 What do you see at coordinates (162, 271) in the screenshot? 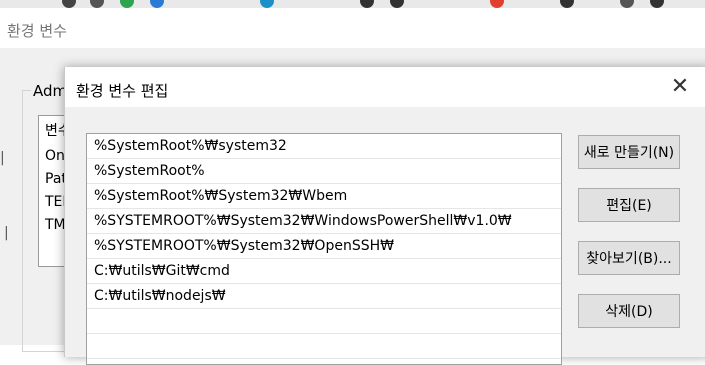
I see `entry-text: C:₩utils₩Git₩cmd` at bounding box center [162, 271].